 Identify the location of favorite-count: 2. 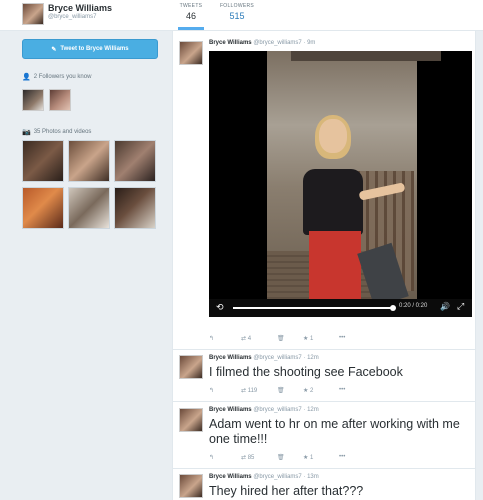
(312, 391).